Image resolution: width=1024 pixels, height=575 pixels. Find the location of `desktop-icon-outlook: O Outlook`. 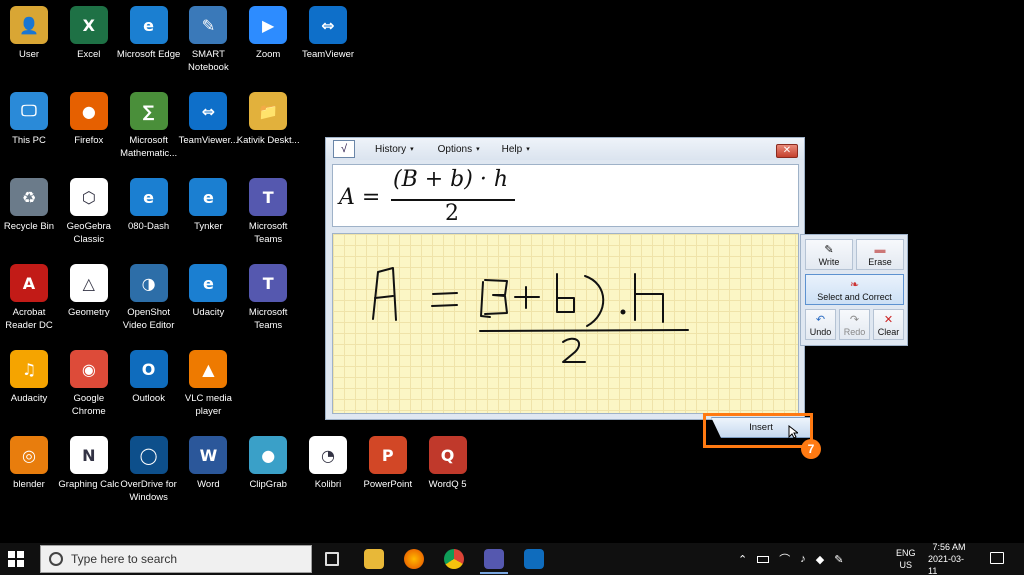

desktop-icon-outlook: O Outlook is located at coordinates (149, 377).